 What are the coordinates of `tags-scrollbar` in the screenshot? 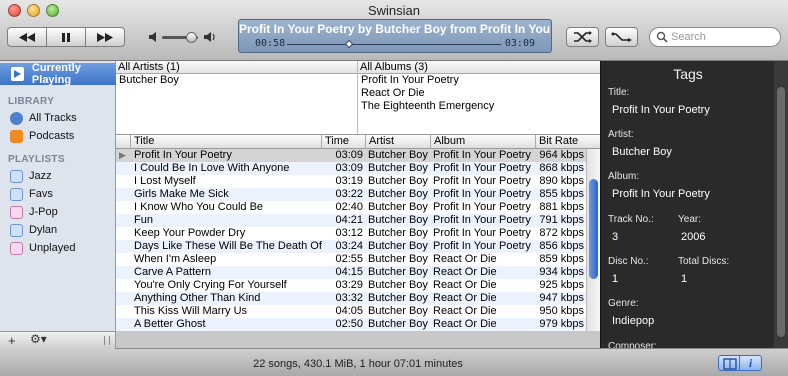 It's located at (781, 204).